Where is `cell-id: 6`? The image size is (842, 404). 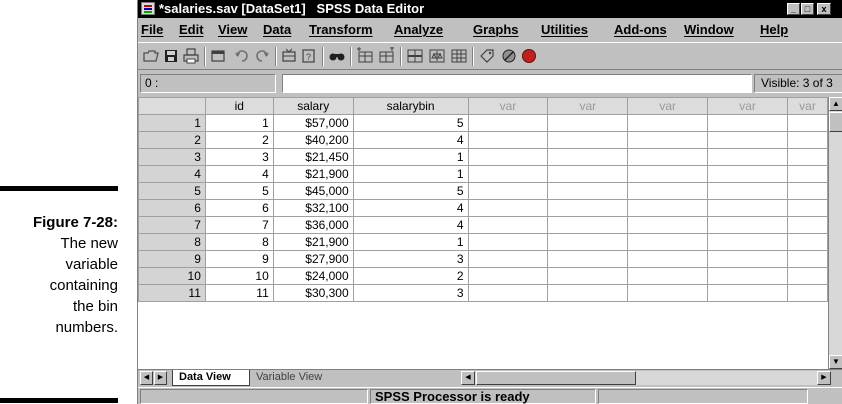 cell-id: 6 is located at coordinates (239, 208).